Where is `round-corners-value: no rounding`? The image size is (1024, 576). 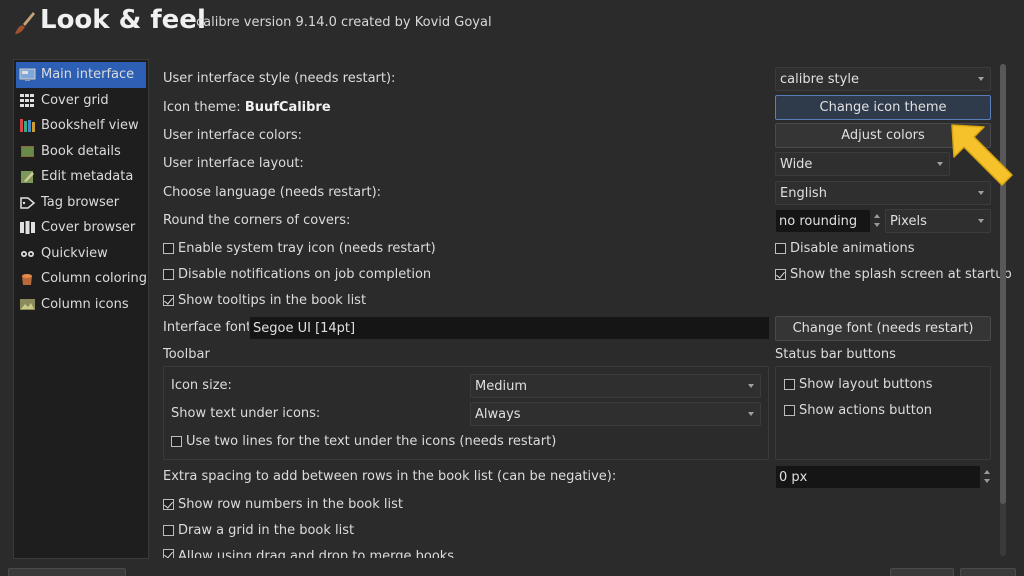 round-corners-value: no rounding is located at coordinates (818, 221).